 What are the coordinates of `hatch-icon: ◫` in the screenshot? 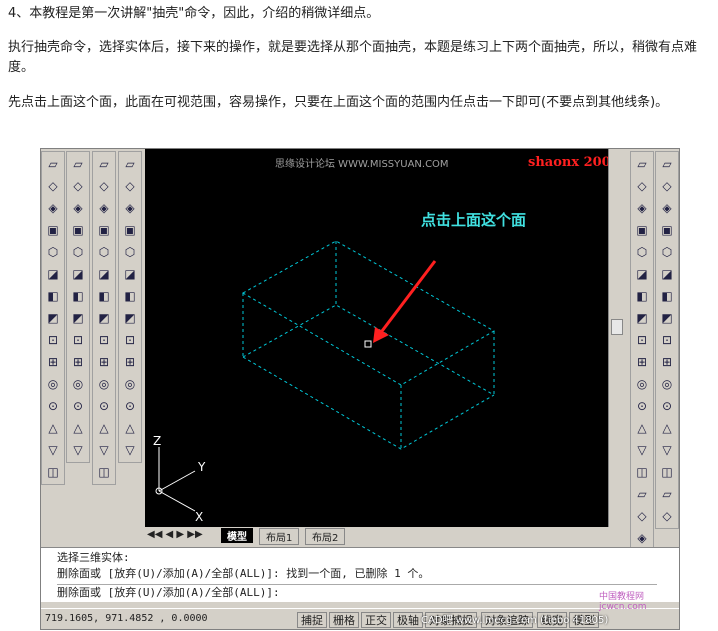 It's located at (642, 472).